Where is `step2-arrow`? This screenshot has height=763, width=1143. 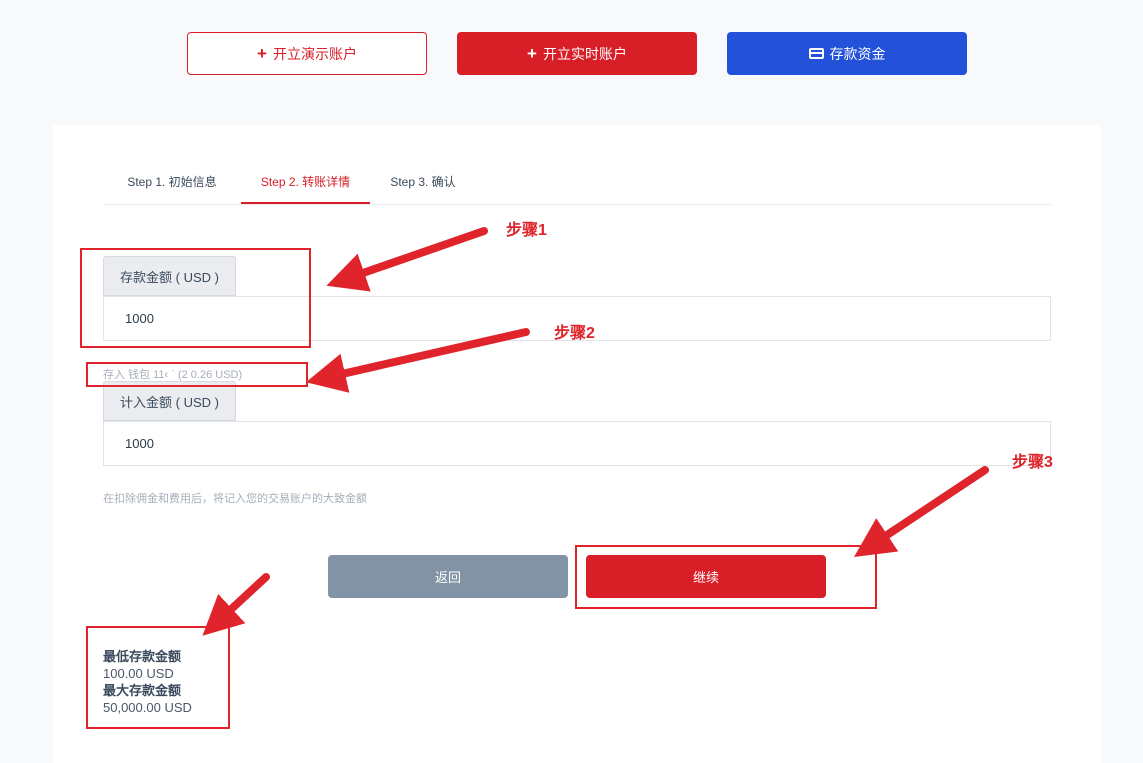
step2-arrow is located at coordinates (417, 360).